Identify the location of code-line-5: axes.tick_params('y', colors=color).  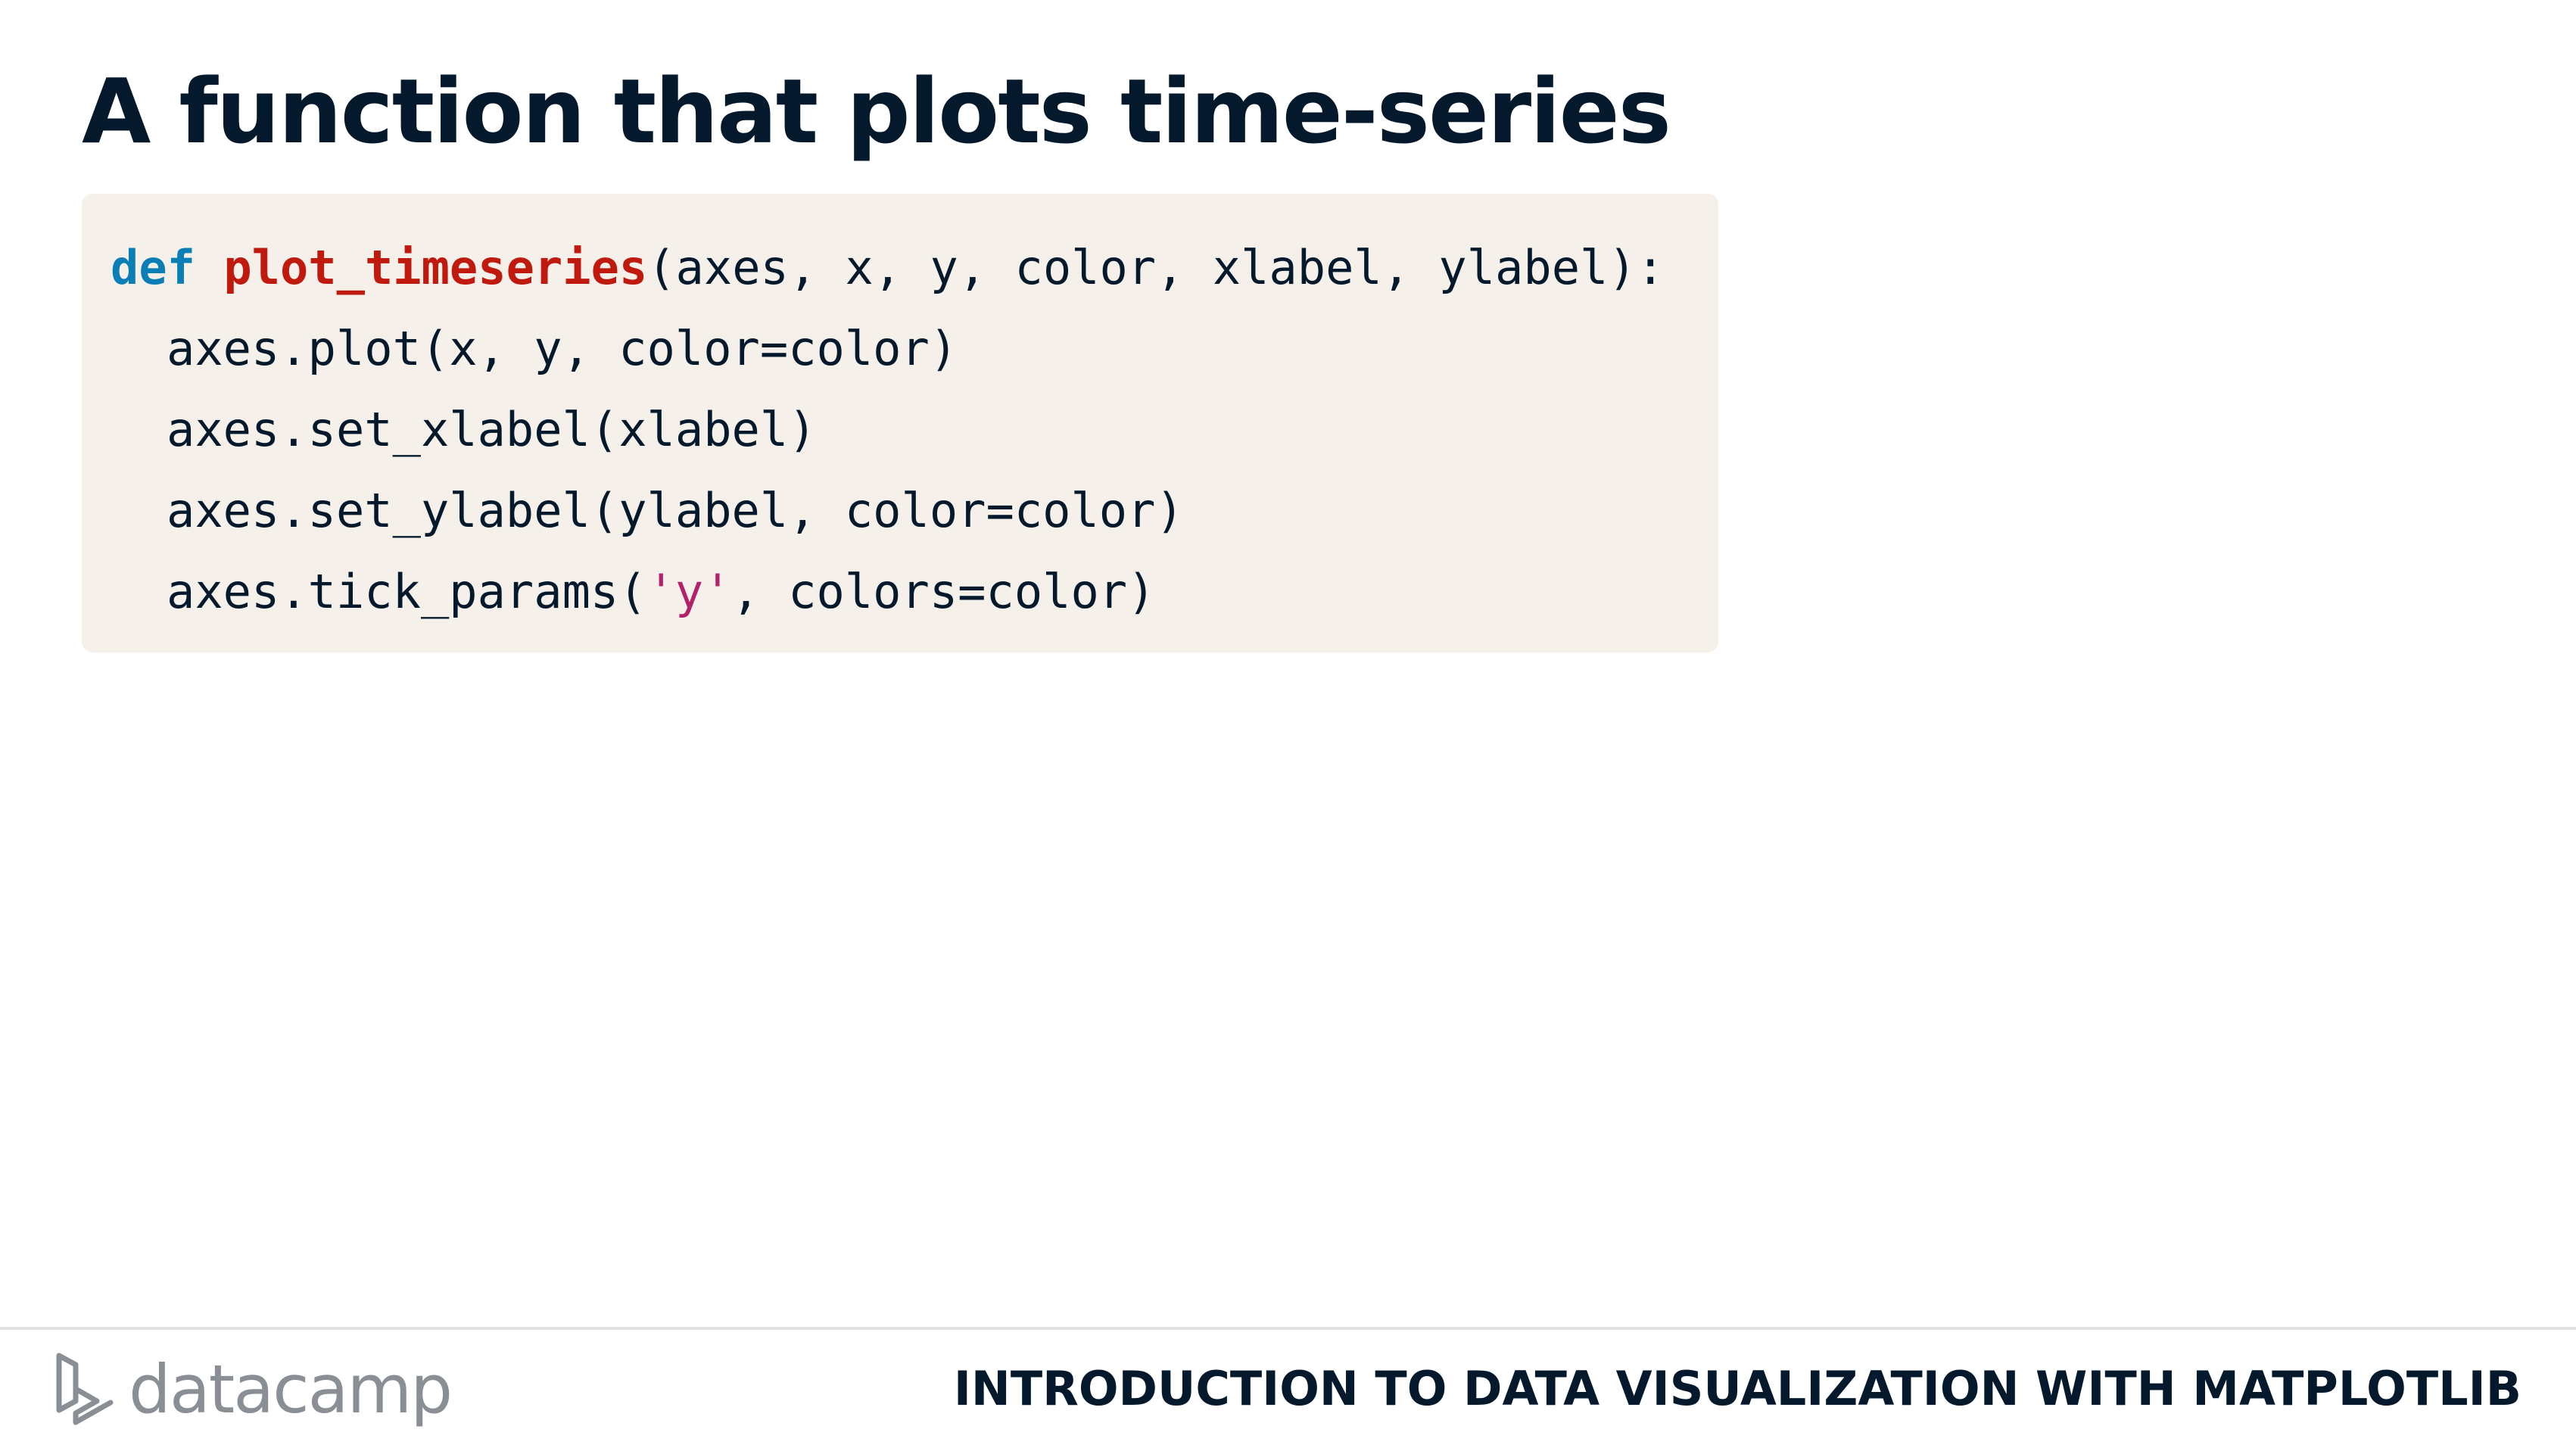
(914, 591).